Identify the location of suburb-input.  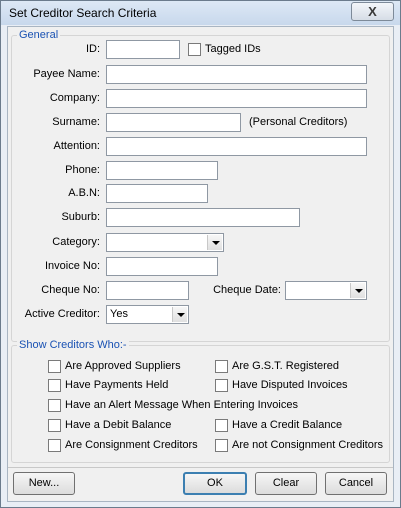
(203, 217).